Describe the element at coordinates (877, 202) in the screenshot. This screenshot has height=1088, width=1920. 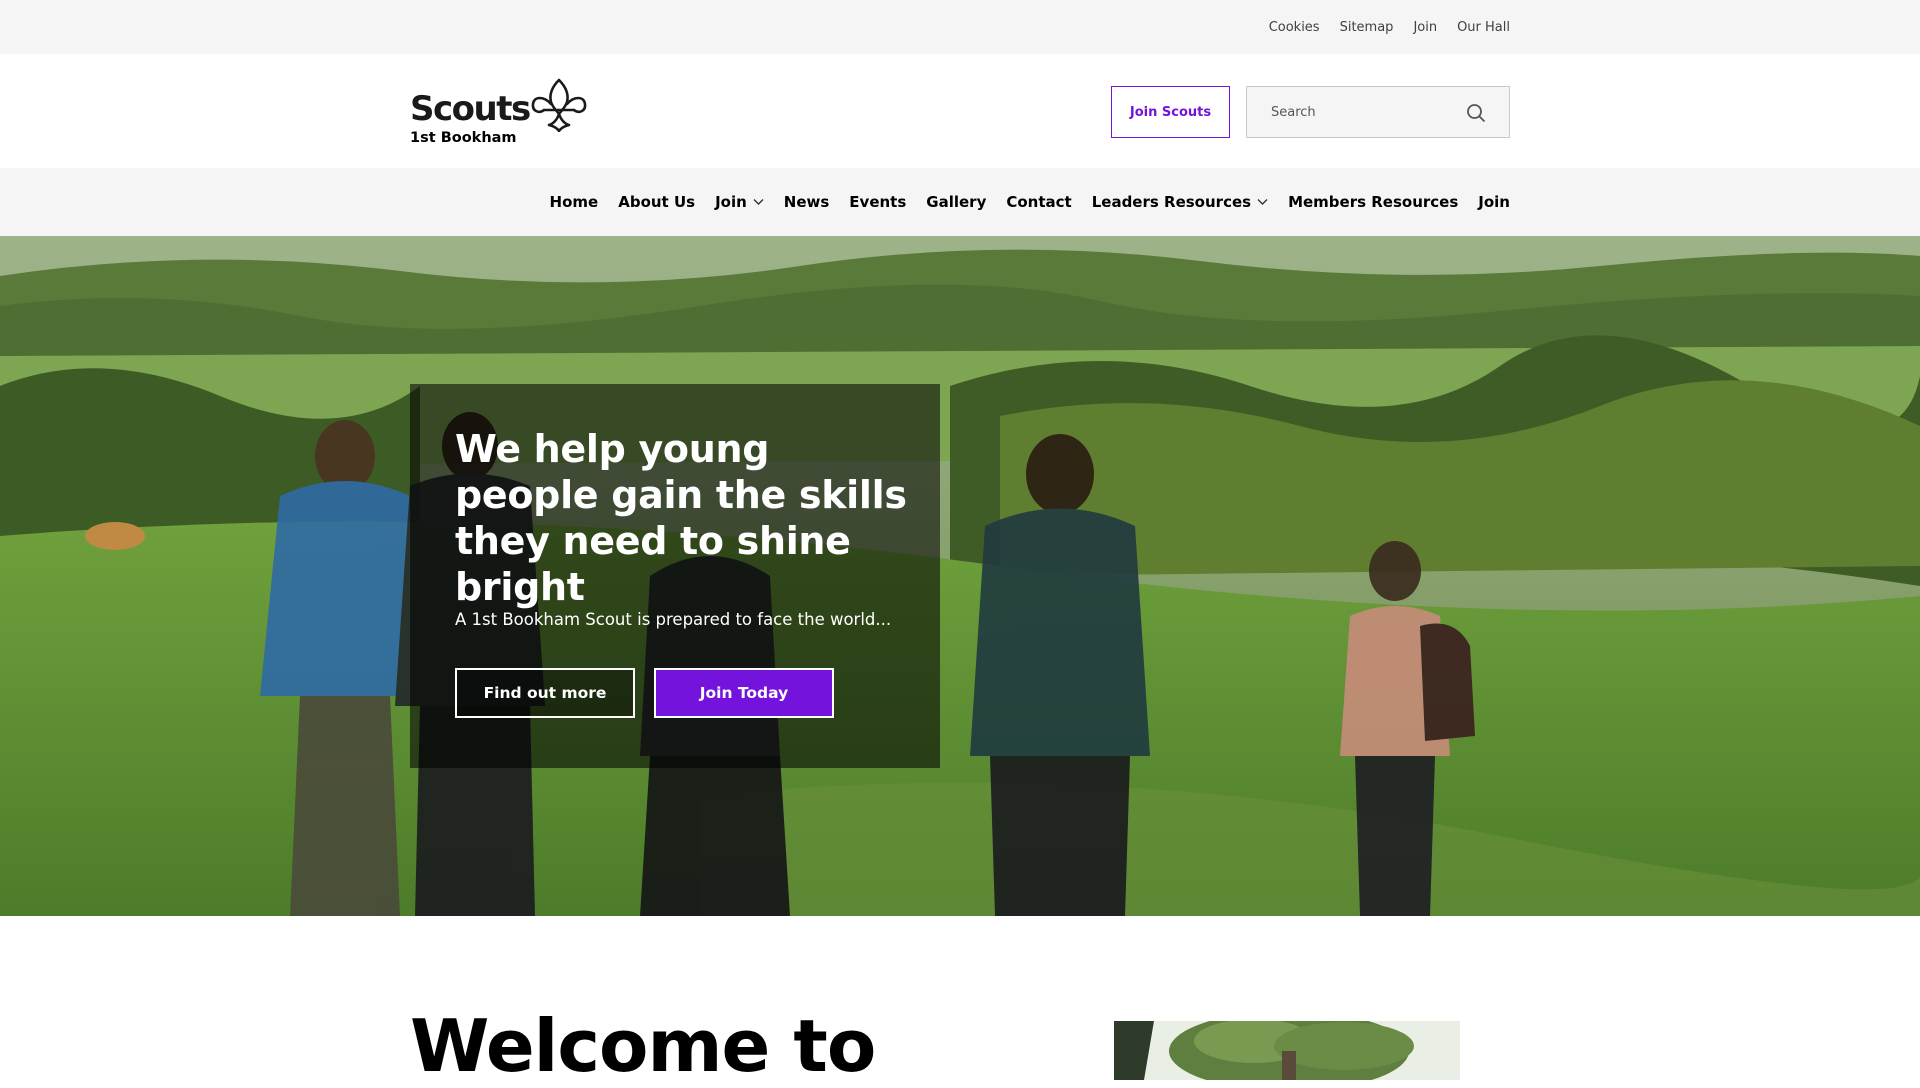
I see `nav-item-events: Events` at that location.